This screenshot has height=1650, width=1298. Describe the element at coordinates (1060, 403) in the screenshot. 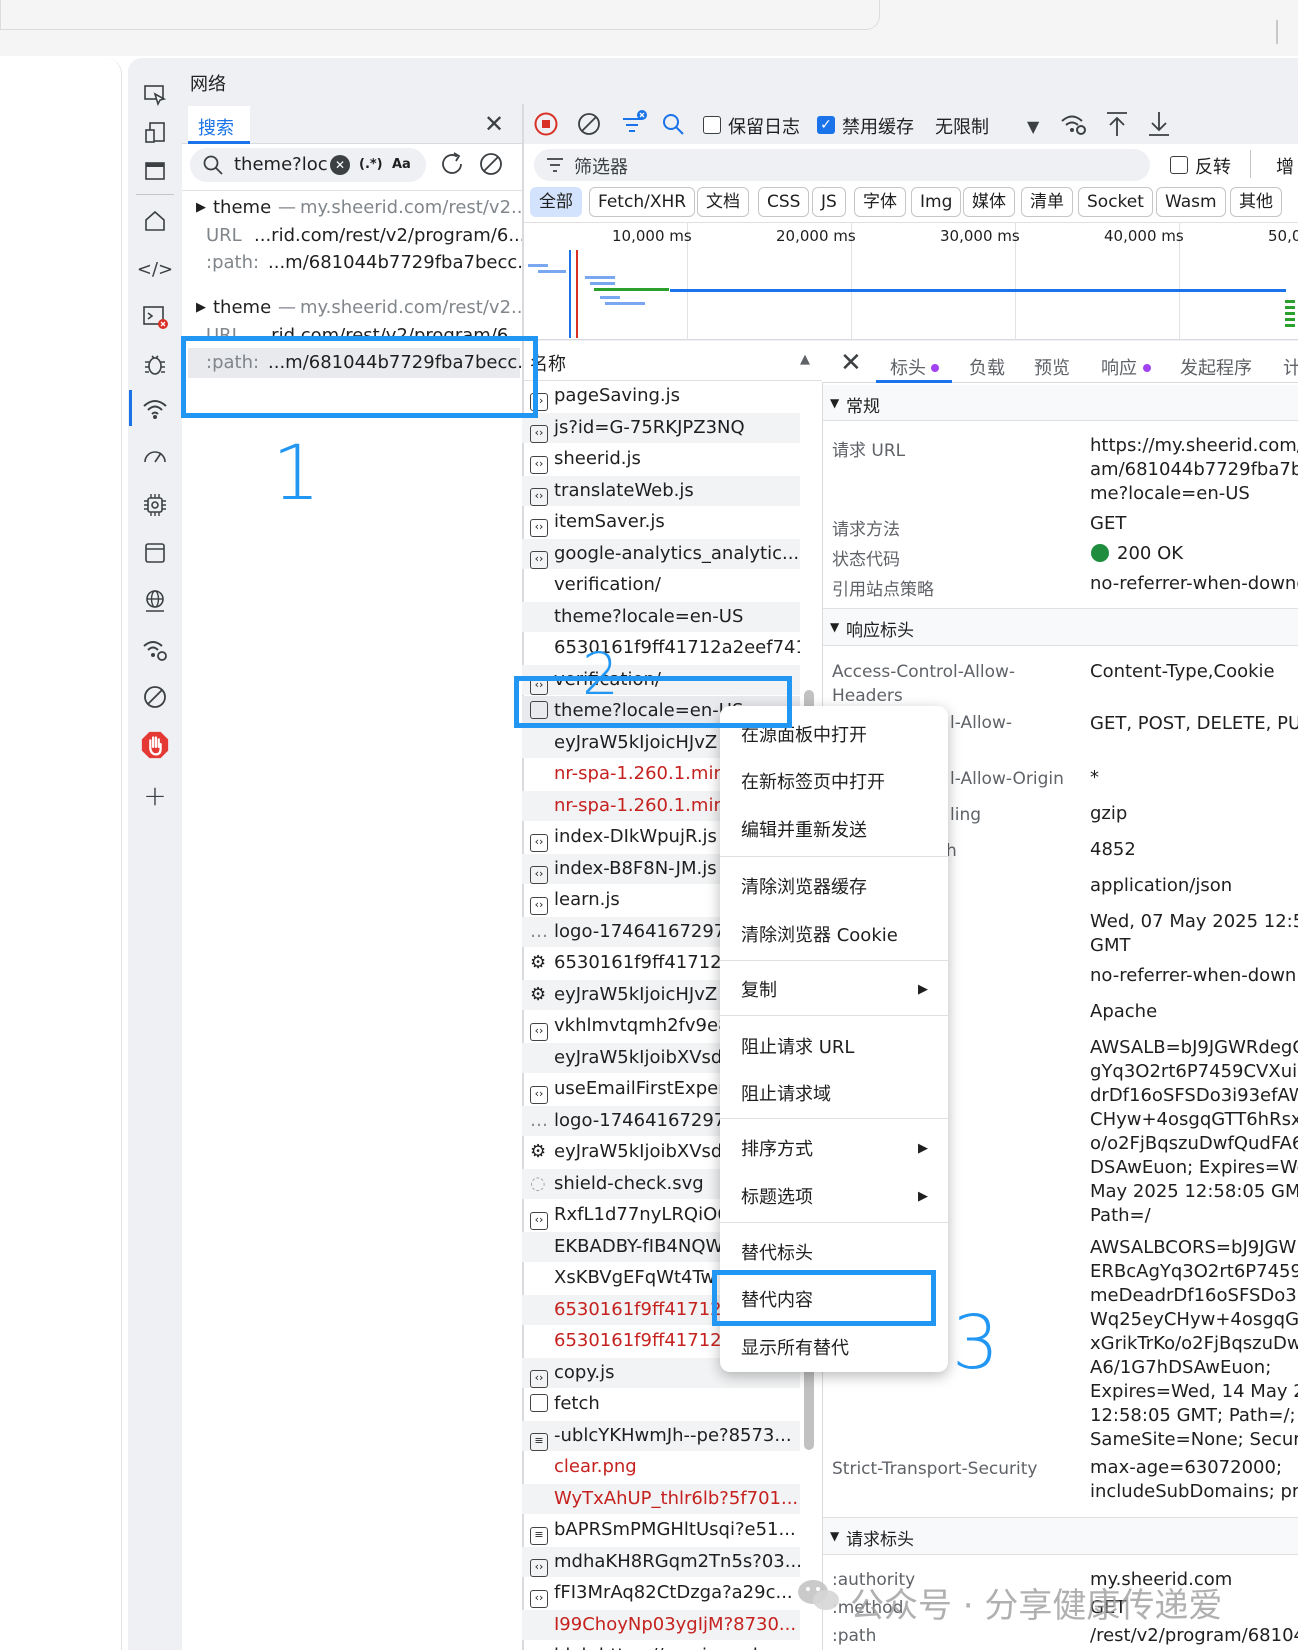

I see `section-general-bg` at that location.